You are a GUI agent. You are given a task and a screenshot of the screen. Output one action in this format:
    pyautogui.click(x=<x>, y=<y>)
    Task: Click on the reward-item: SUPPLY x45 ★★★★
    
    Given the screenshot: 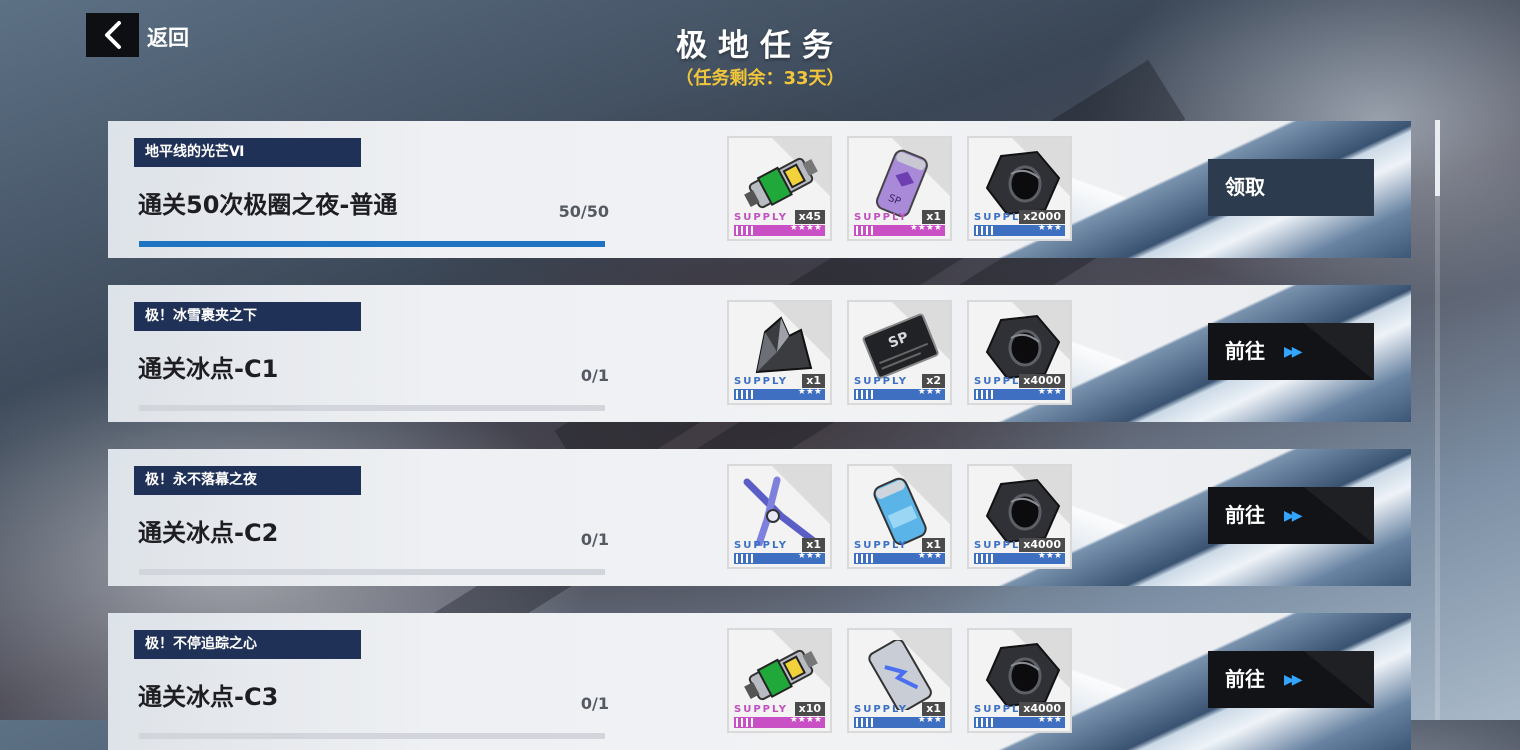 What is the action you would take?
    pyautogui.click(x=779, y=188)
    